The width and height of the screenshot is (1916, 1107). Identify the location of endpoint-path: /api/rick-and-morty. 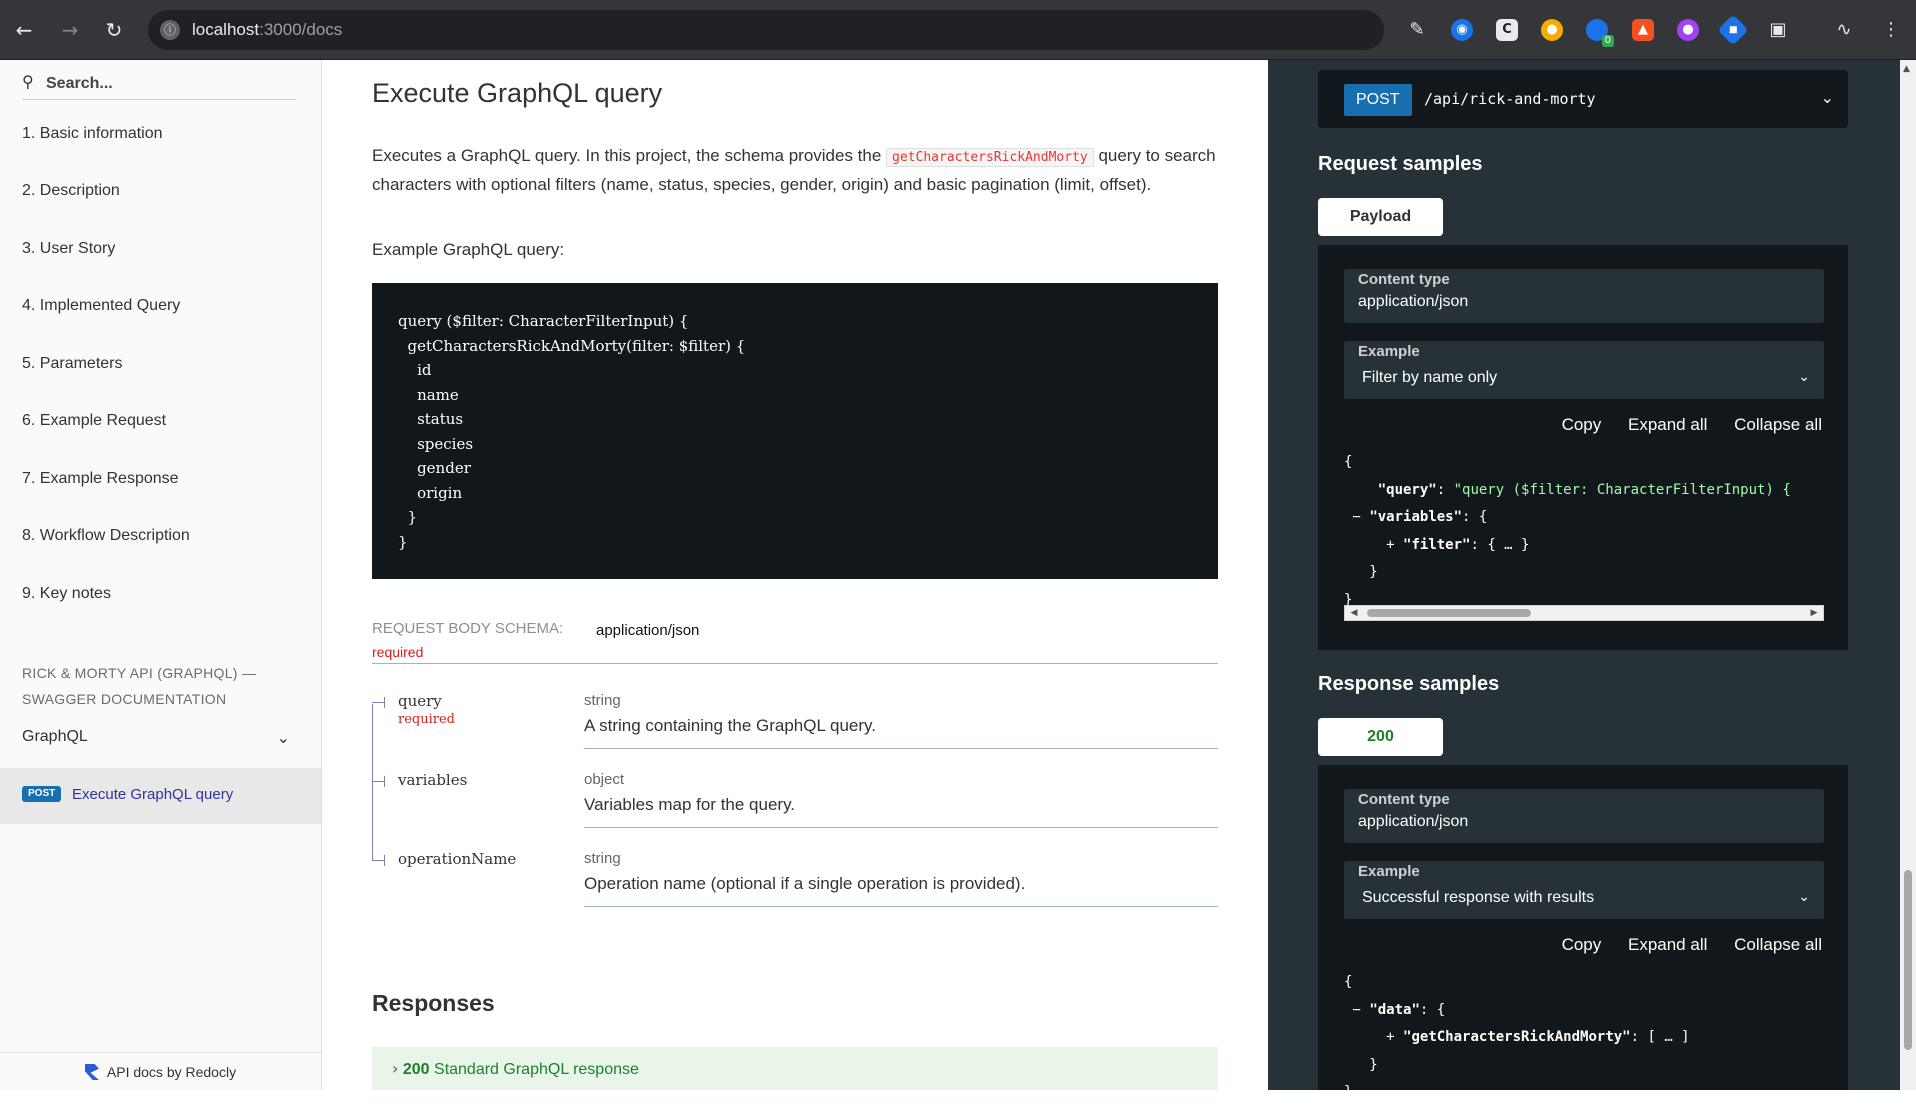
(1510, 99).